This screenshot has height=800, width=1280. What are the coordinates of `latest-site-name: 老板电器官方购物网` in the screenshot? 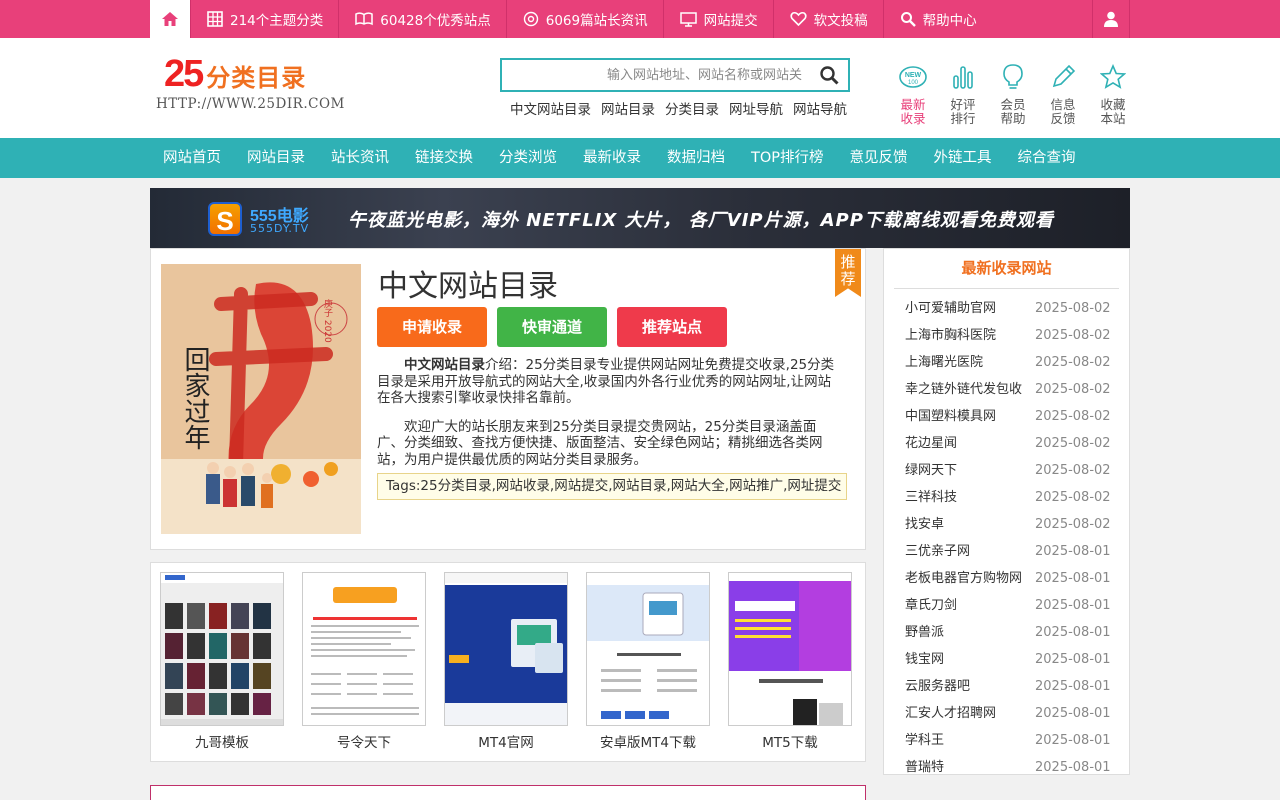 It's located at (970, 578).